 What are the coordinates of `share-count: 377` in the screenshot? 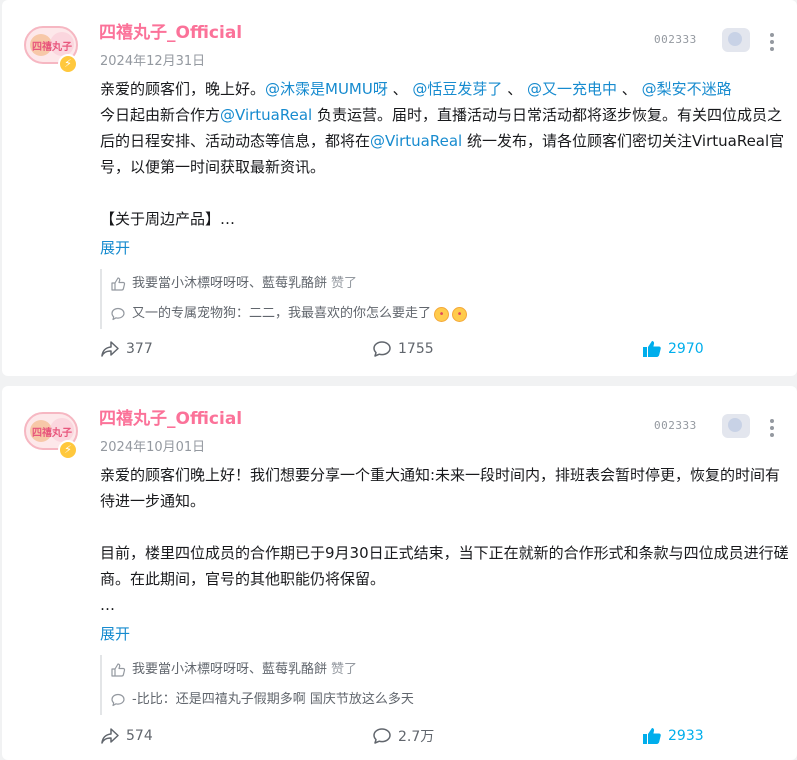 It's located at (139, 349).